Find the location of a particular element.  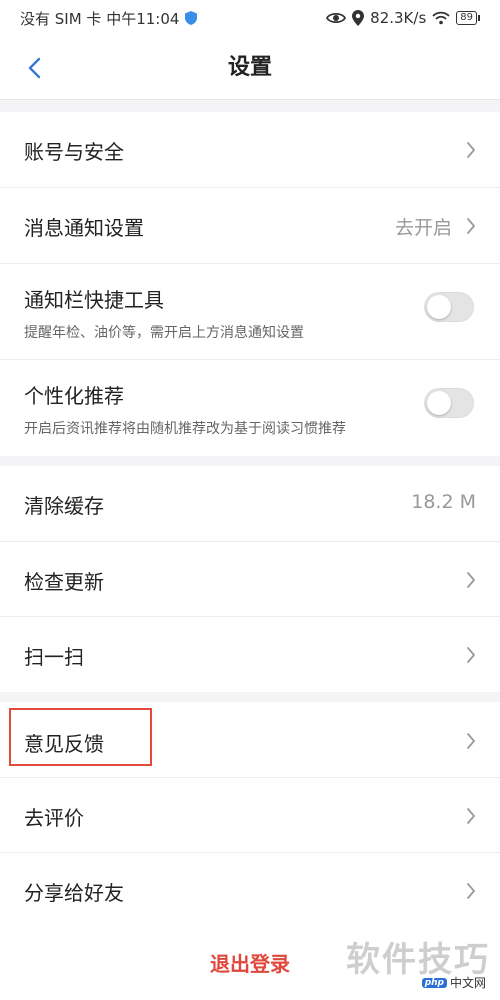

row-rate: 去评价 is located at coordinates (250, 815).